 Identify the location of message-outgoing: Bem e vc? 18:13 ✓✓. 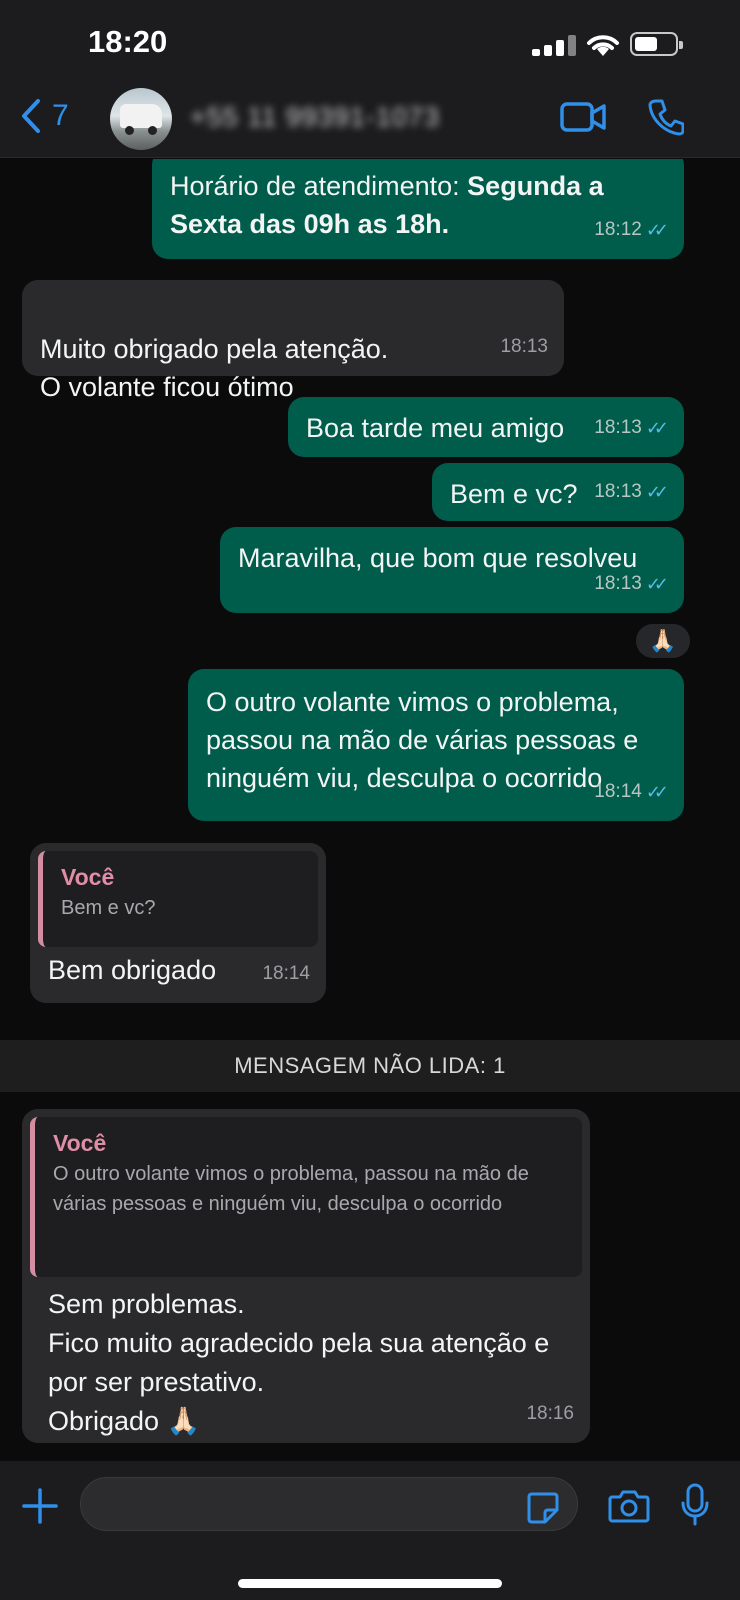
(558, 492).